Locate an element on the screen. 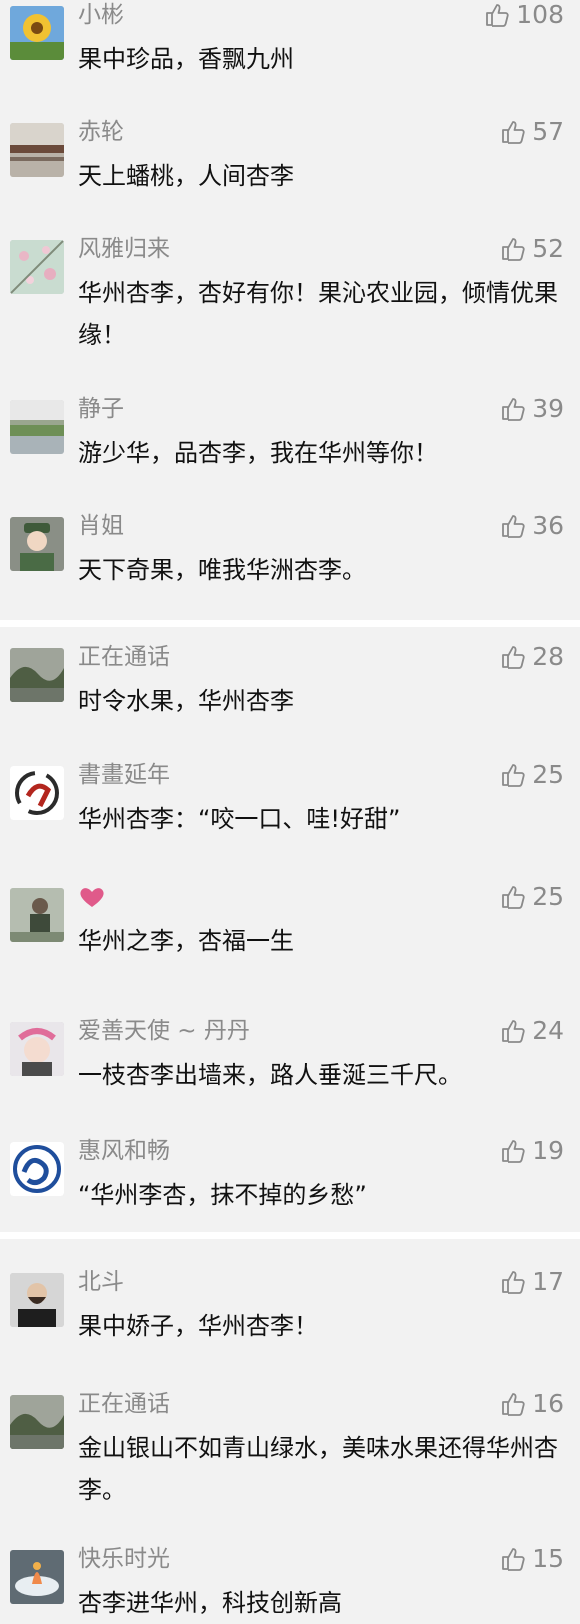 Image resolution: width=580 pixels, height=1624 pixels. comment-text: 一枝杏李出墙来，路人垂涎三千尺。 is located at coordinates (270, 1075).